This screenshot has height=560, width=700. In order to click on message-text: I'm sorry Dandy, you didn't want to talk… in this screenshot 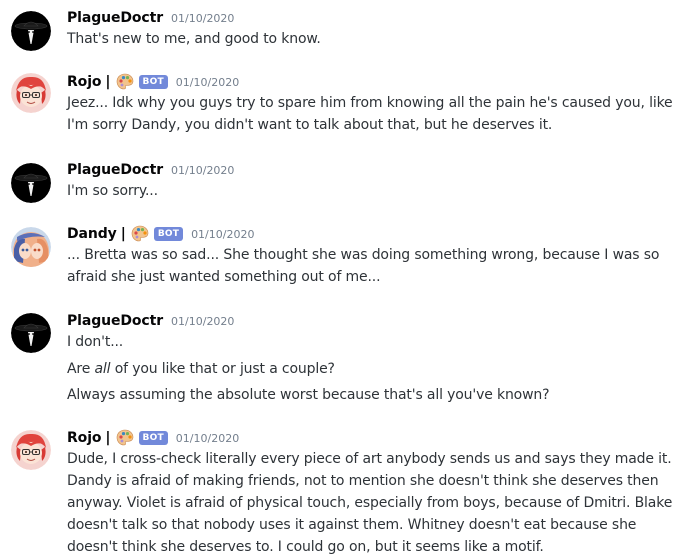, I will do `click(310, 125)`.